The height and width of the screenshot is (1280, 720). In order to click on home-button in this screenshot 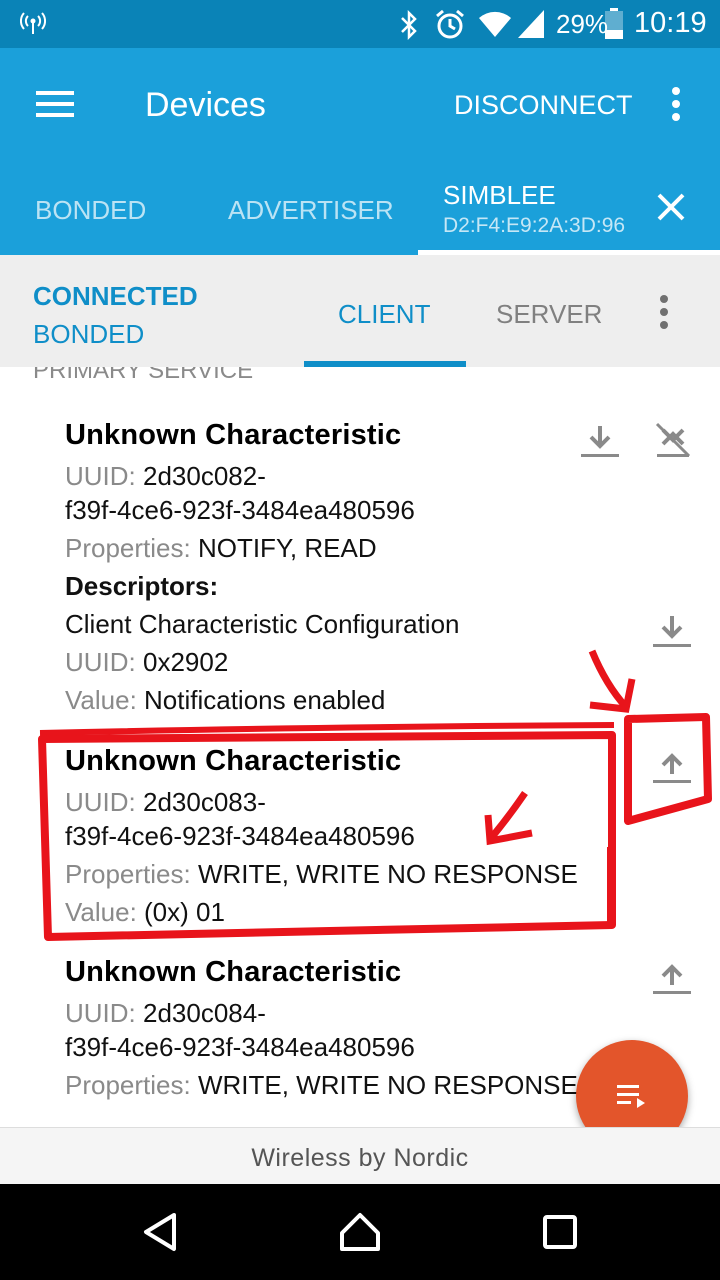, I will do `click(360, 1232)`.